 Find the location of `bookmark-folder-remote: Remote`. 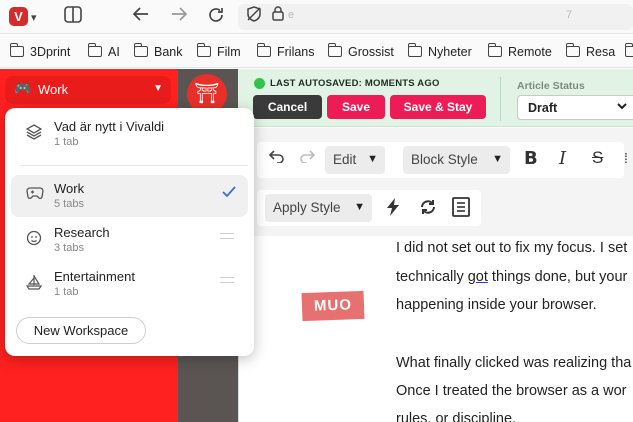

bookmark-folder-remote: Remote is located at coordinates (519, 51).